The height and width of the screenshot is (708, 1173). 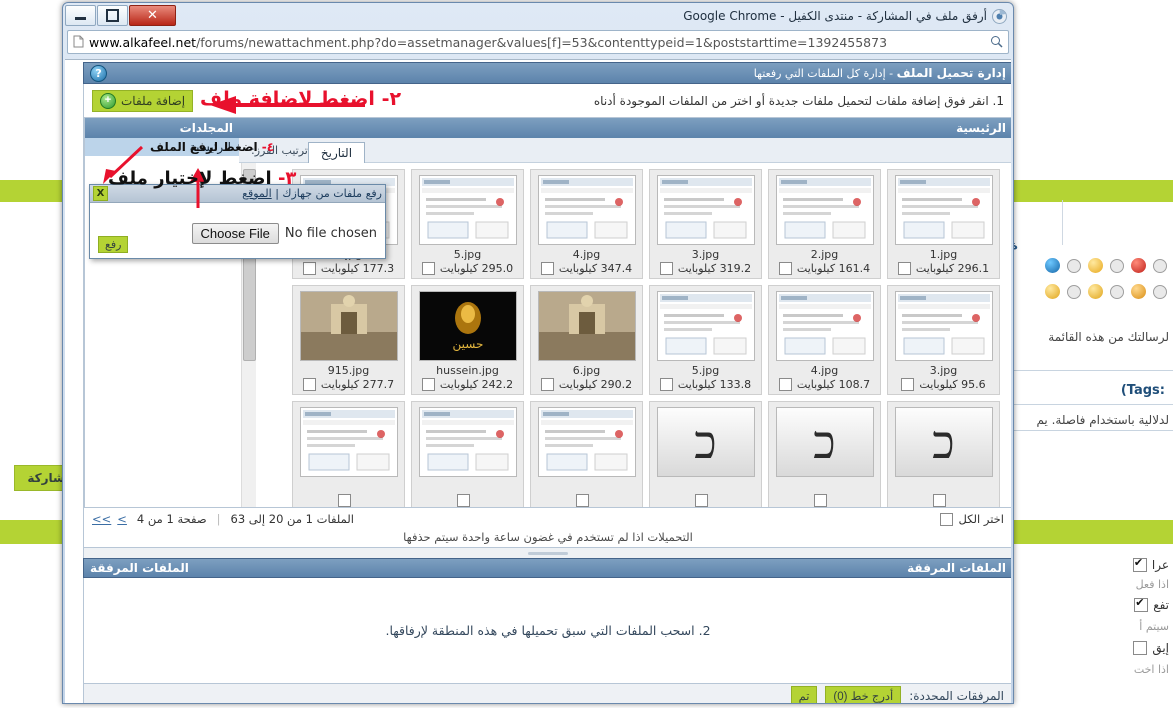 I want to click on file-tile: 2.jpg 161.4 كيلوبايت, so click(x=824, y=224).